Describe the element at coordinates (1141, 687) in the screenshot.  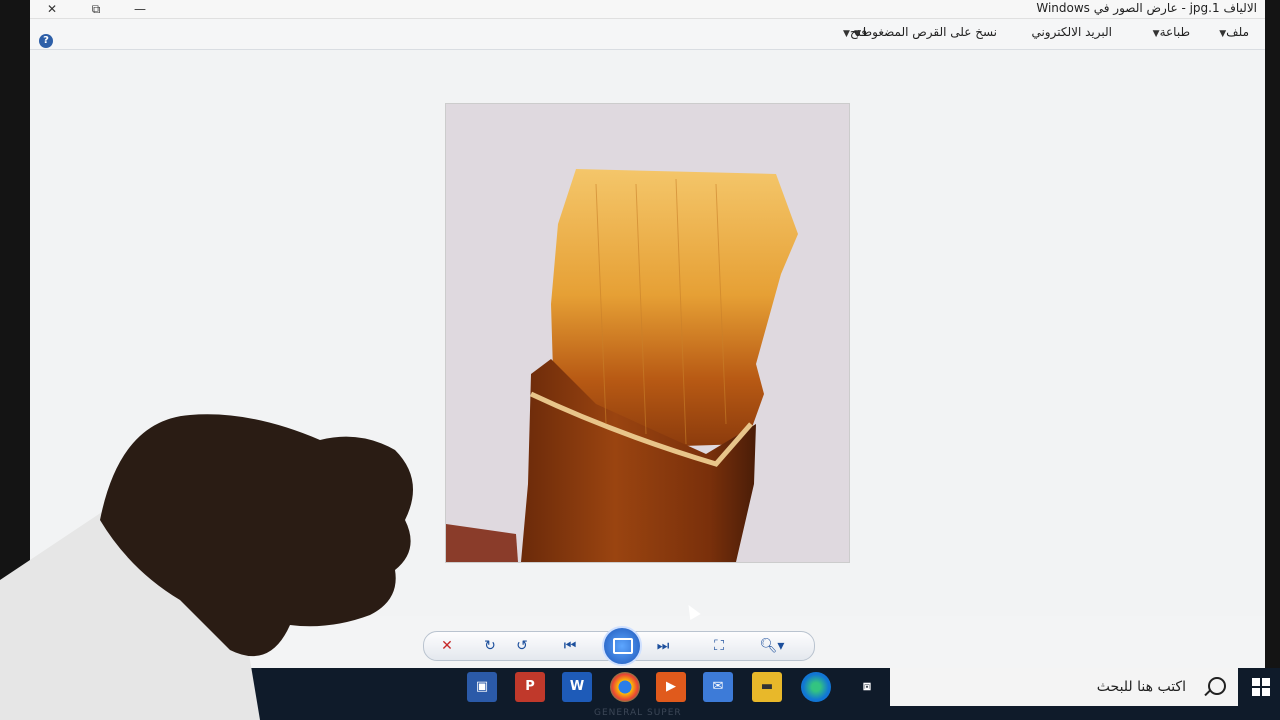
I see `search-placeholder: اكتب هنا للبحث` at that location.